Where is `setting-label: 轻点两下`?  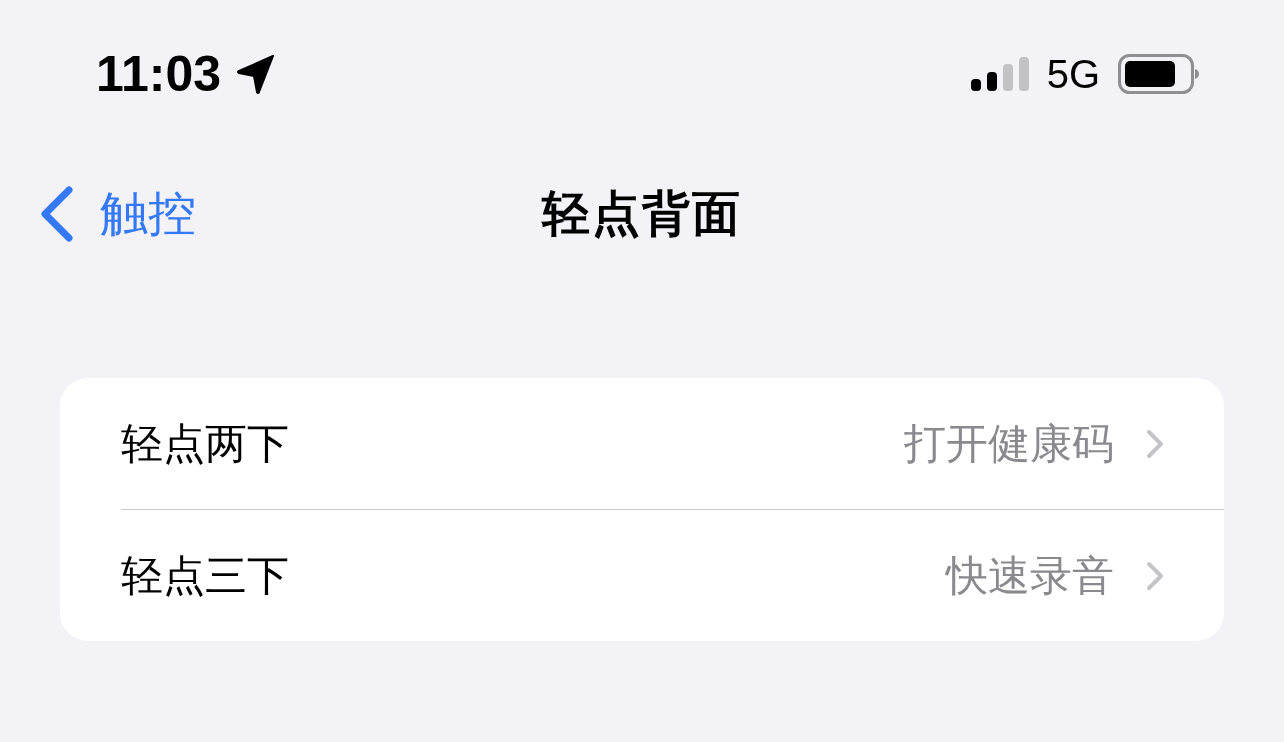 setting-label: 轻点两下 is located at coordinates (205, 443).